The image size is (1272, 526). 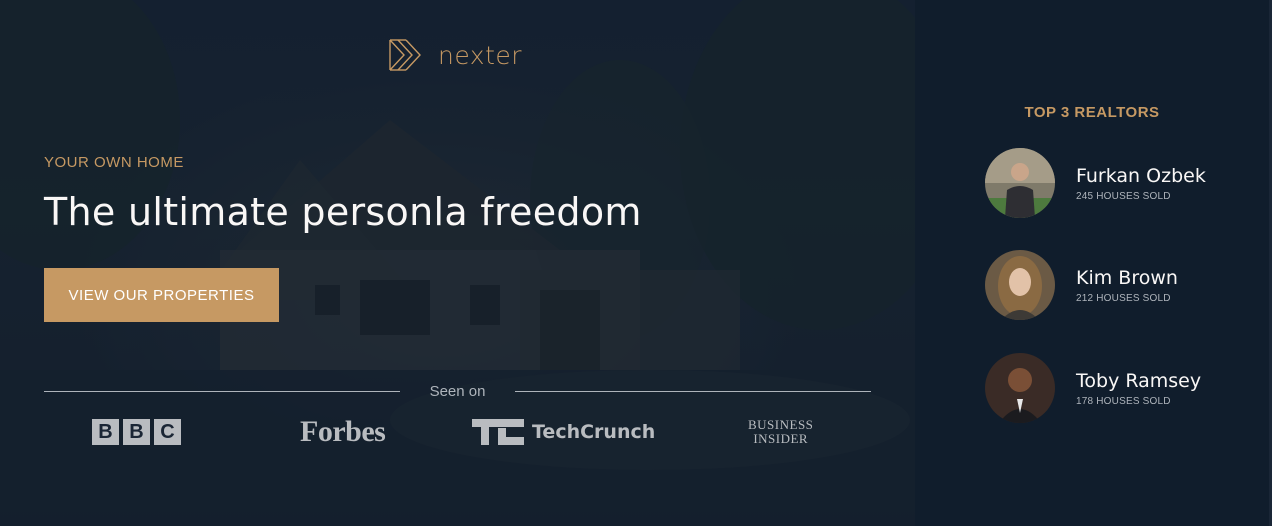 What do you see at coordinates (781, 424) in the screenshot?
I see `business-insider-line: BUSINESS` at bounding box center [781, 424].